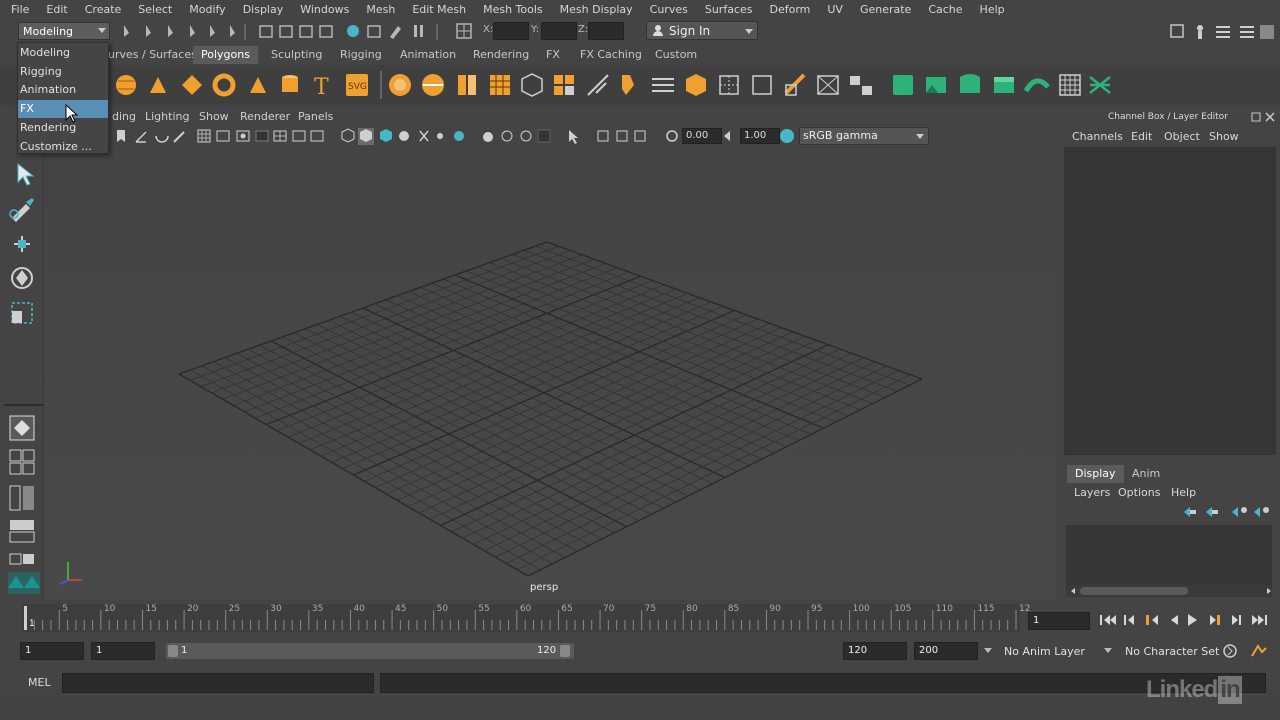 This screenshot has width=1280, height=720. What do you see at coordinates (1183, 492) in the screenshot?
I see `layer-menu-help: Help` at bounding box center [1183, 492].